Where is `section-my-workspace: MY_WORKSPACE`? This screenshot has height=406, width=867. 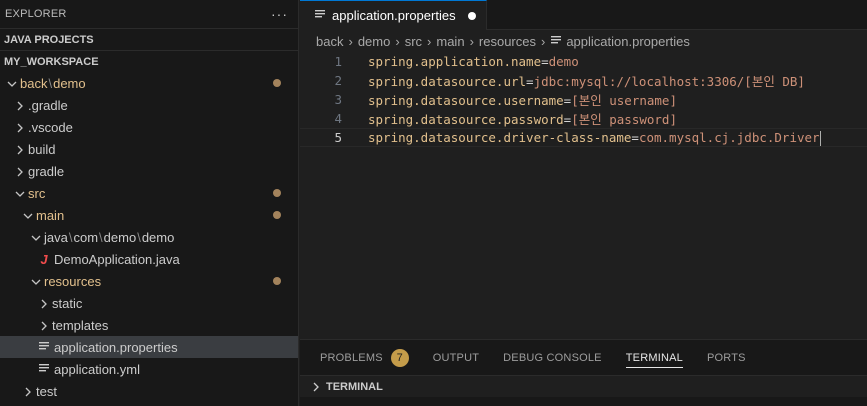 section-my-workspace: MY_WORKSPACE is located at coordinates (149, 61).